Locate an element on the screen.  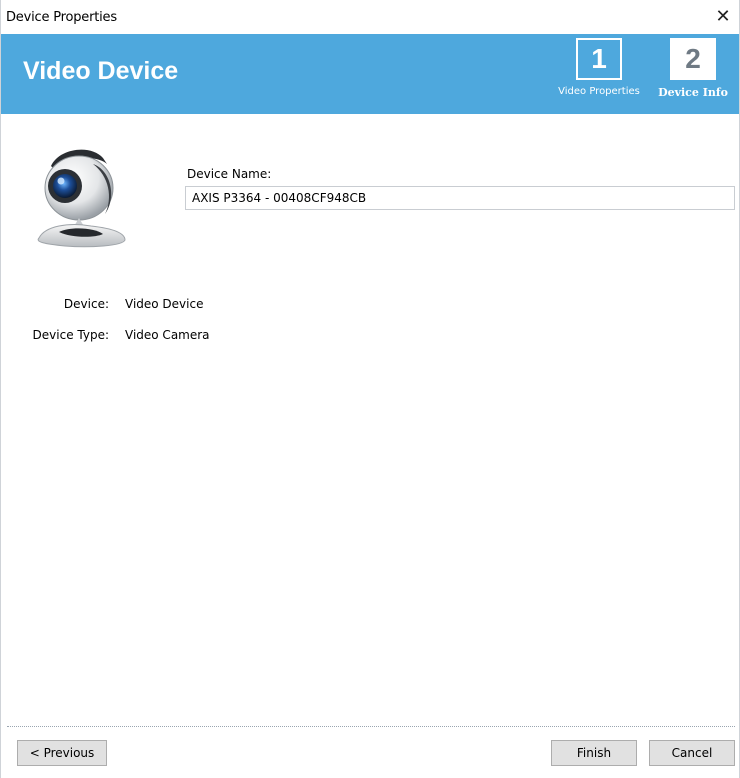
previous-button: < Previous is located at coordinates (62, 753).